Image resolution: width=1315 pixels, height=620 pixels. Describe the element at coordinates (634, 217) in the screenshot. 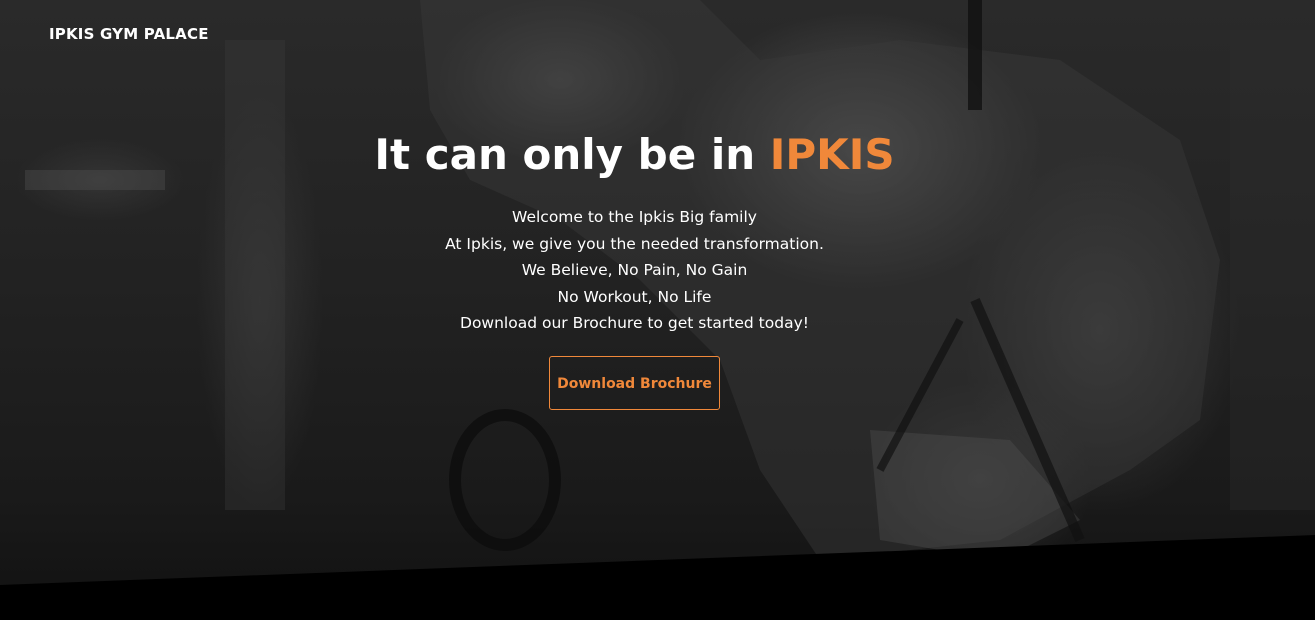

I see `hero-line: Welcome to the Ipkis Big family` at that location.